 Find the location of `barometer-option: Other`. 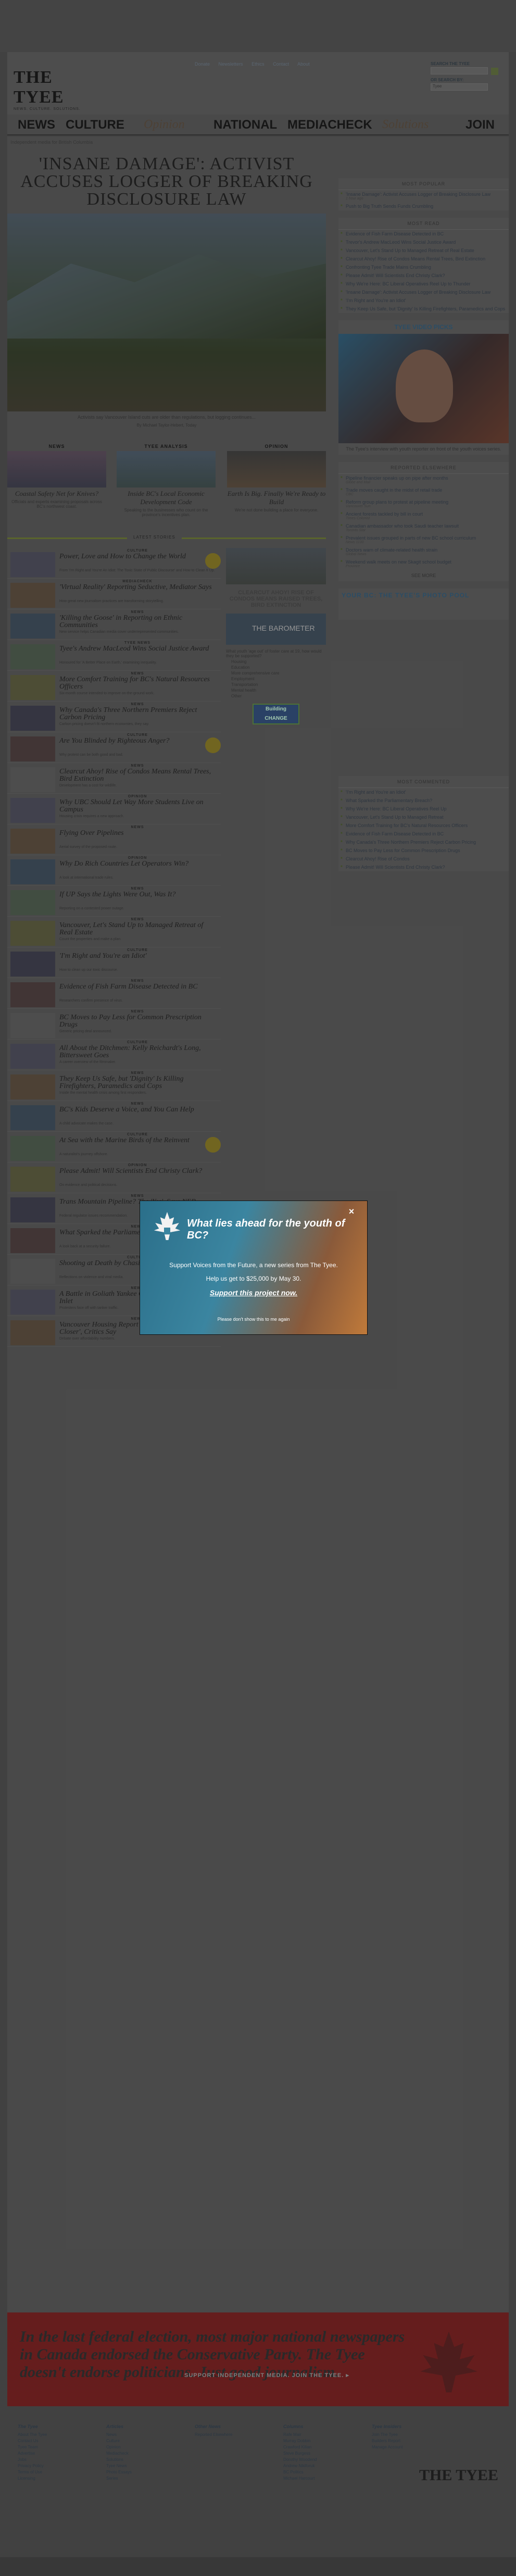

barometer-option: Other is located at coordinates (278, 696).